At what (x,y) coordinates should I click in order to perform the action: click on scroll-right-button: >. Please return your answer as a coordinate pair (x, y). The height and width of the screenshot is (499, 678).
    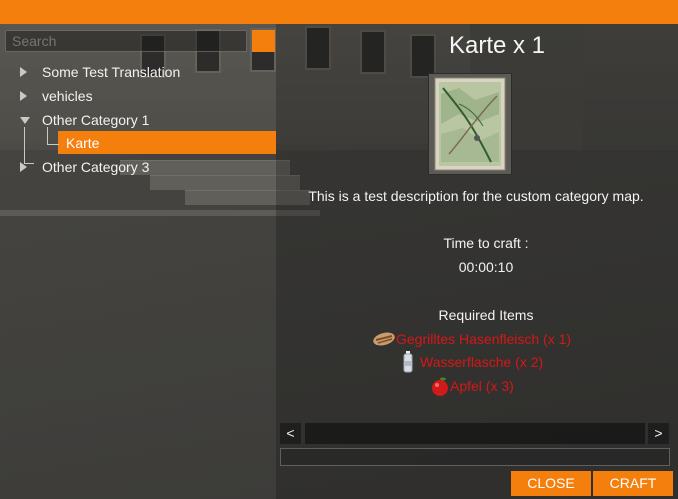
    Looking at the image, I should click on (658, 433).